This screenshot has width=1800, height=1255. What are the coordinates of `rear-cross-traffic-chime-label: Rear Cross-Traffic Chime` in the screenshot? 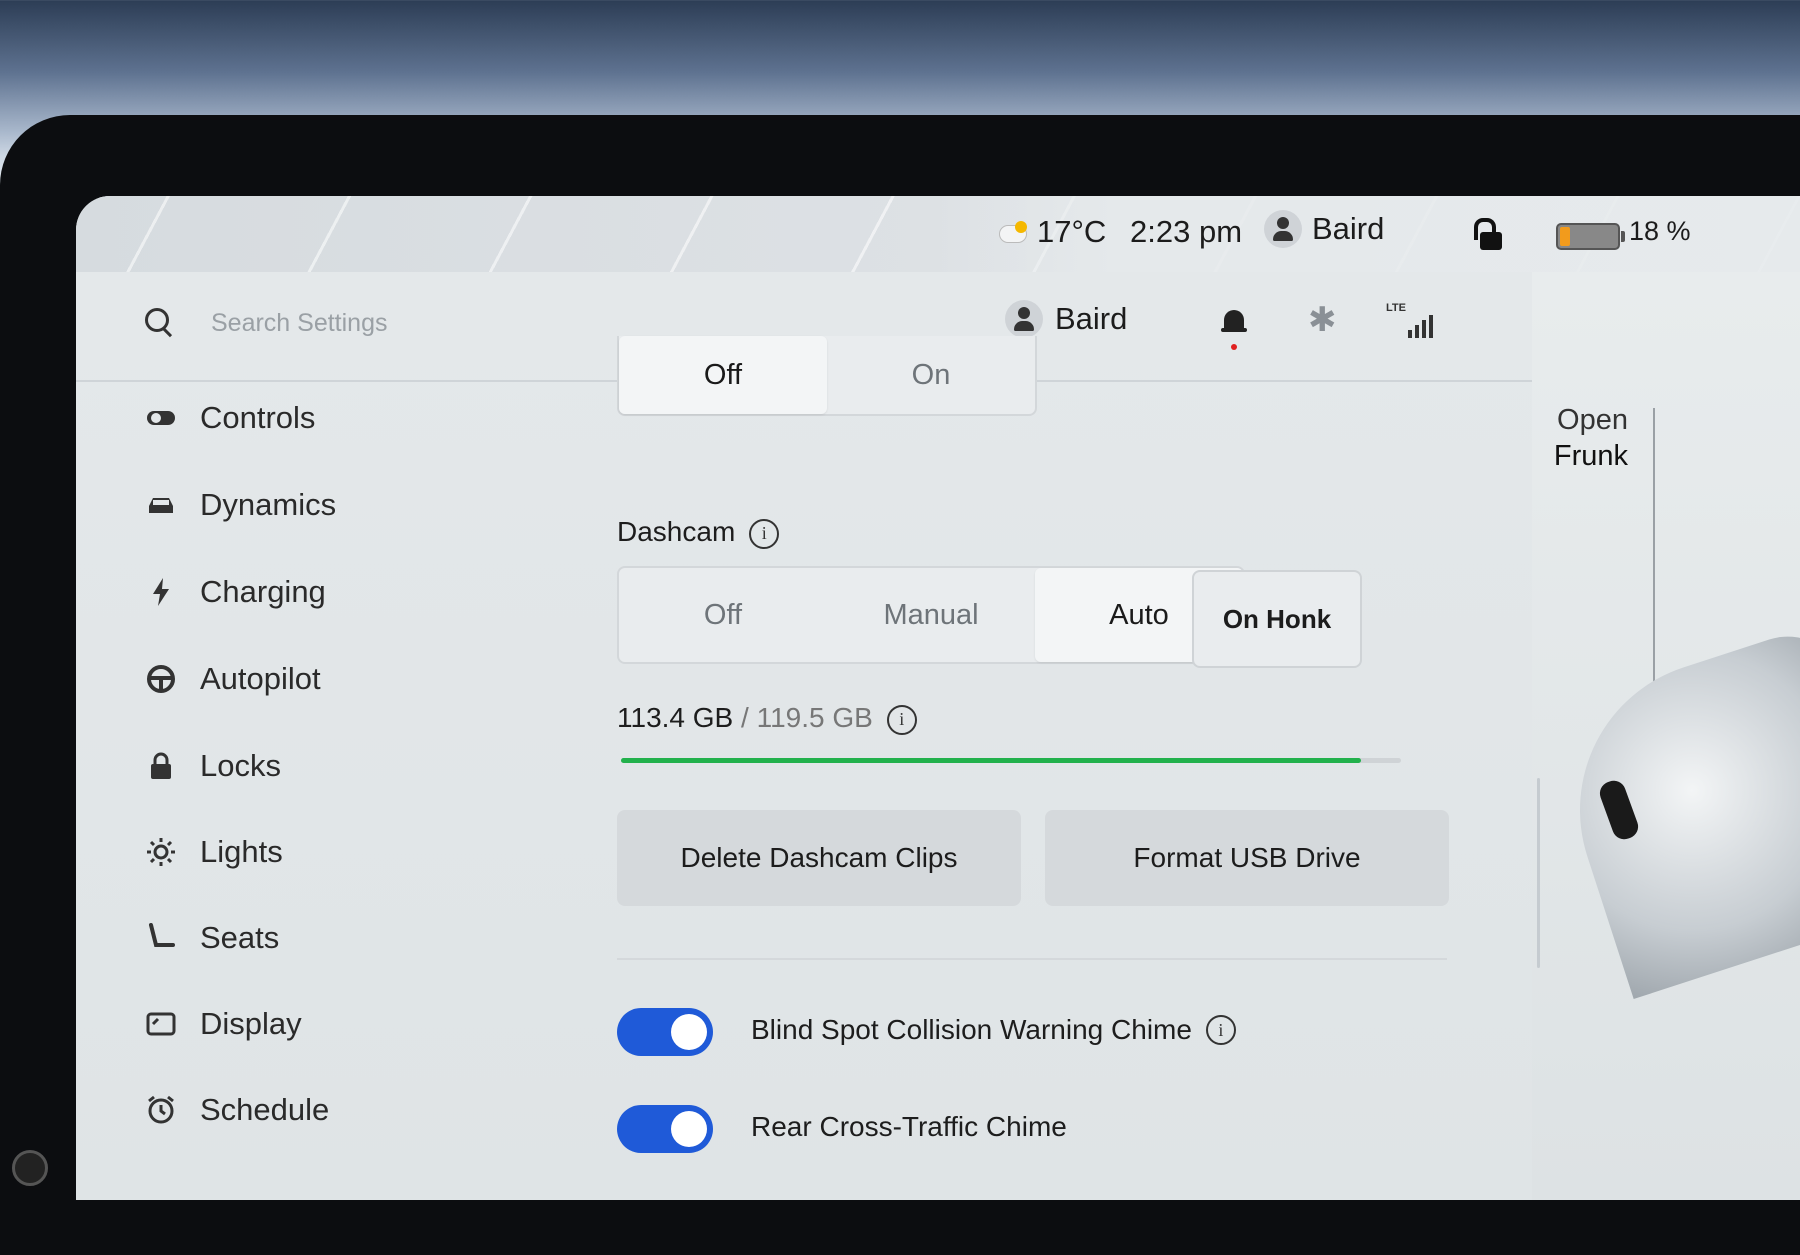 It's located at (909, 1126).